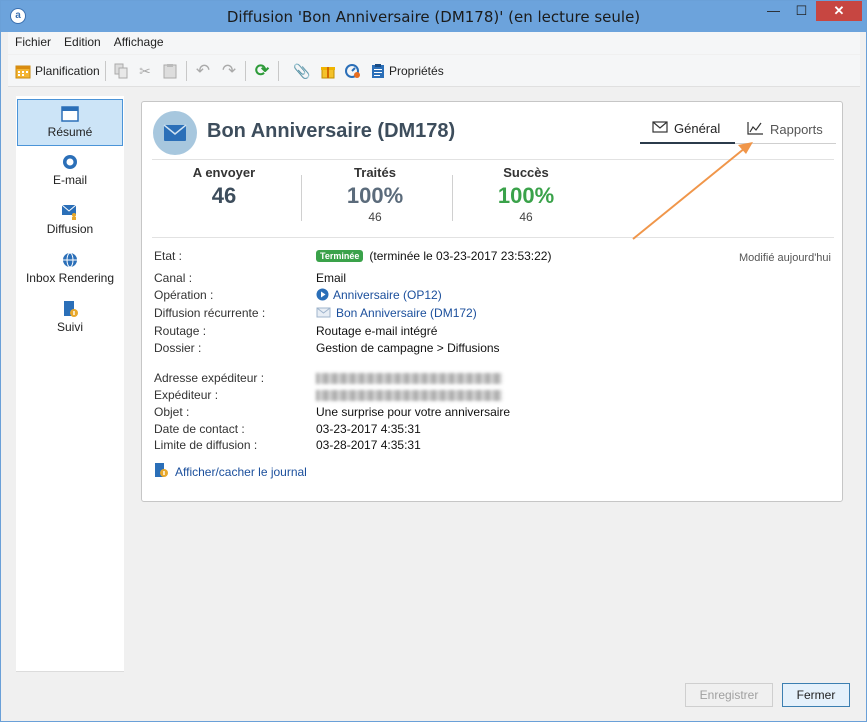 The width and height of the screenshot is (867, 722). What do you see at coordinates (67, 71) in the screenshot?
I see `planification-label: Planification` at bounding box center [67, 71].